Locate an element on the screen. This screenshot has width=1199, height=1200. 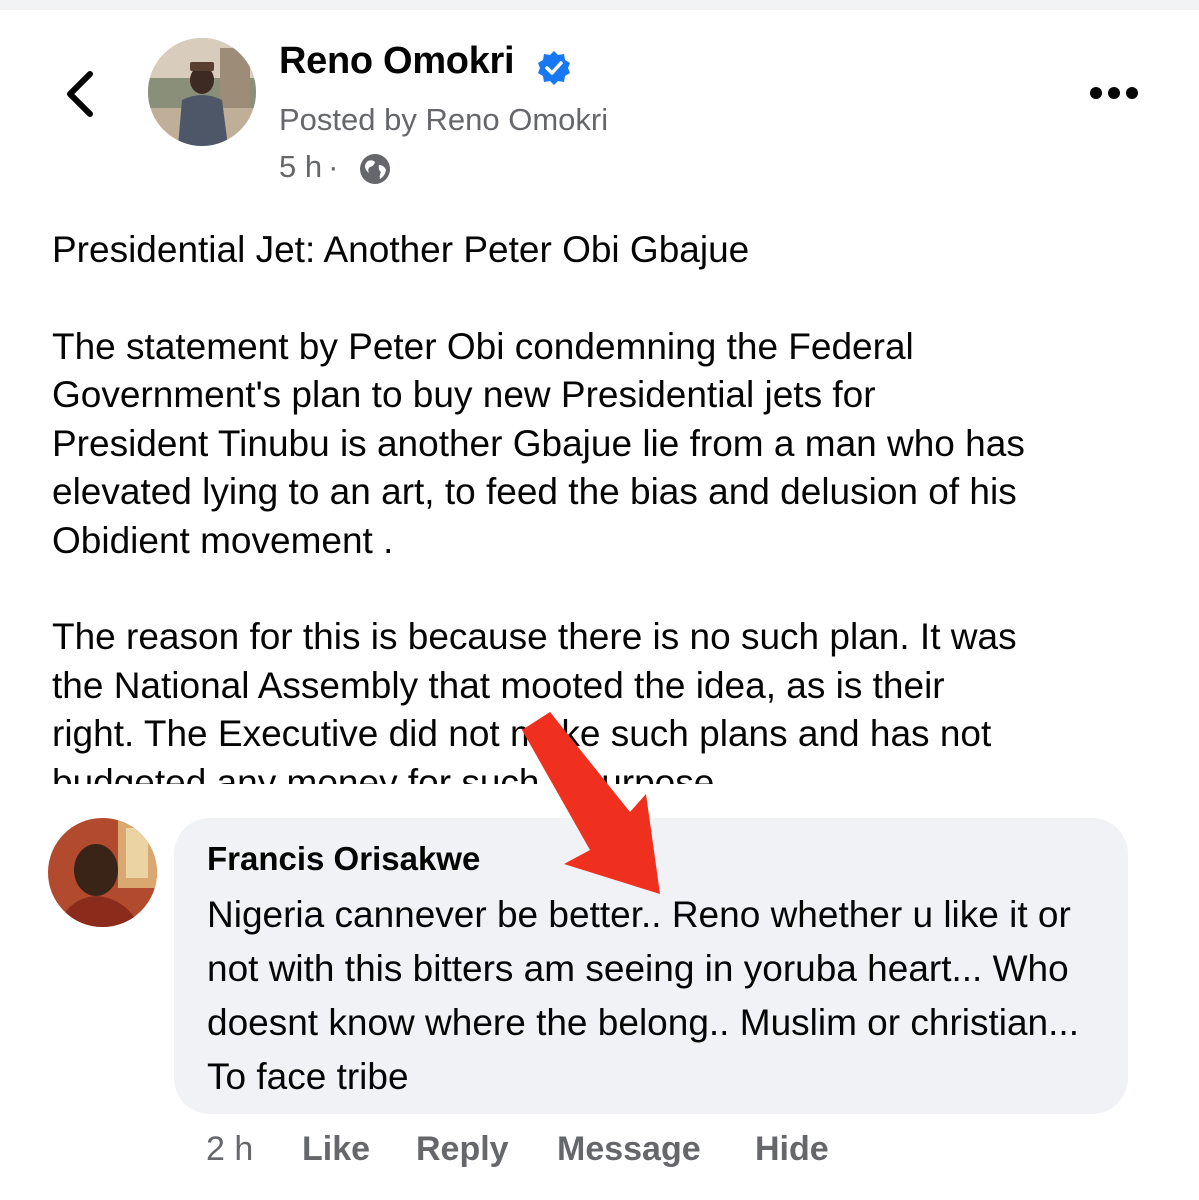
like-button: Like is located at coordinates (336, 1149).